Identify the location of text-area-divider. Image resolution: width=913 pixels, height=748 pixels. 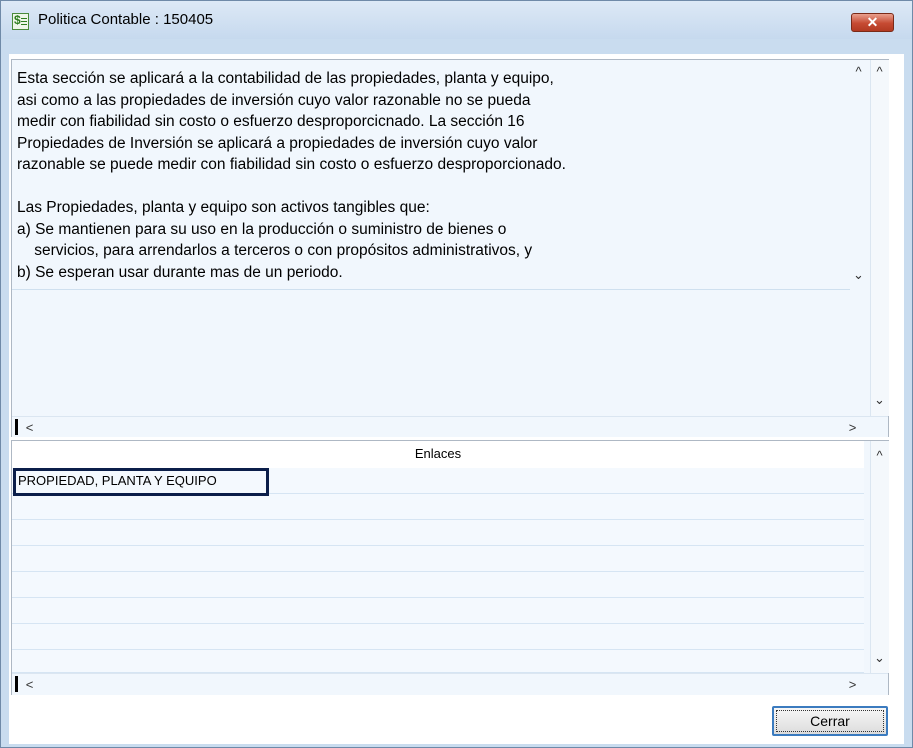
(431, 289).